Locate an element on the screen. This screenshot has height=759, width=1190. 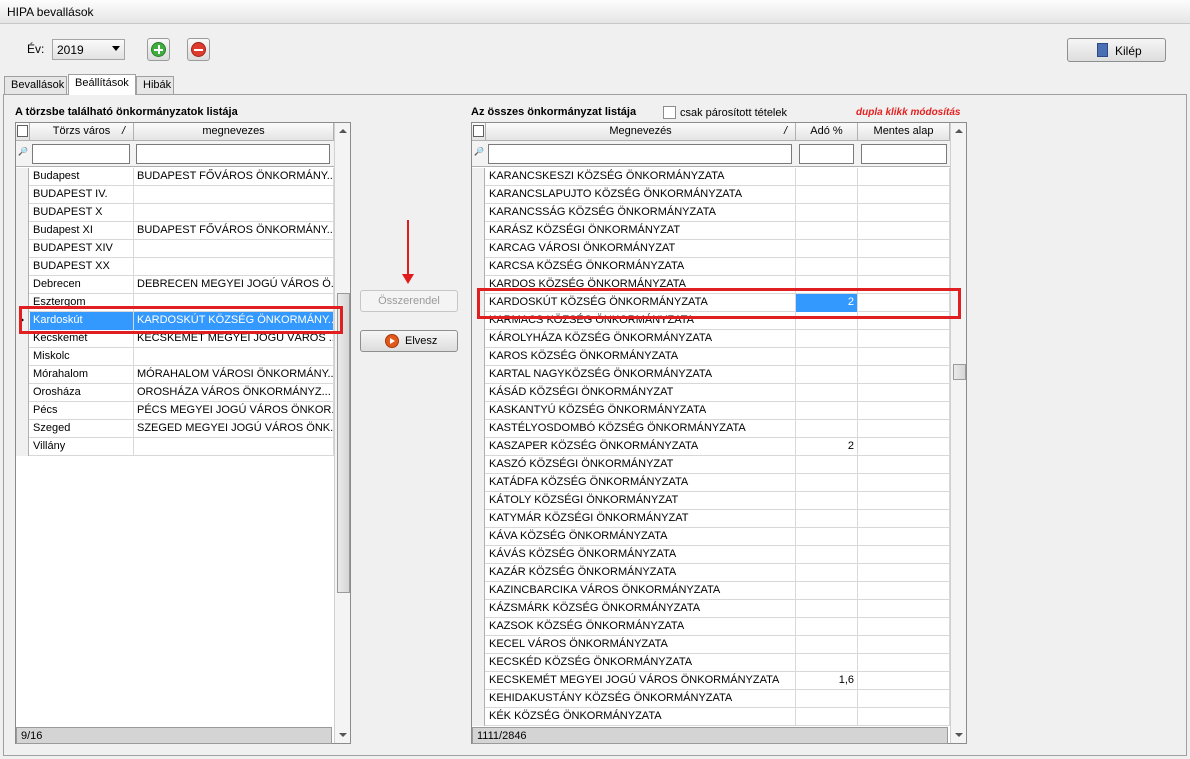
table-row: KARANCSLAPUJTO KÖZSÉG ÖNKORMÁNYZATA is located at coordinates (711, 195).